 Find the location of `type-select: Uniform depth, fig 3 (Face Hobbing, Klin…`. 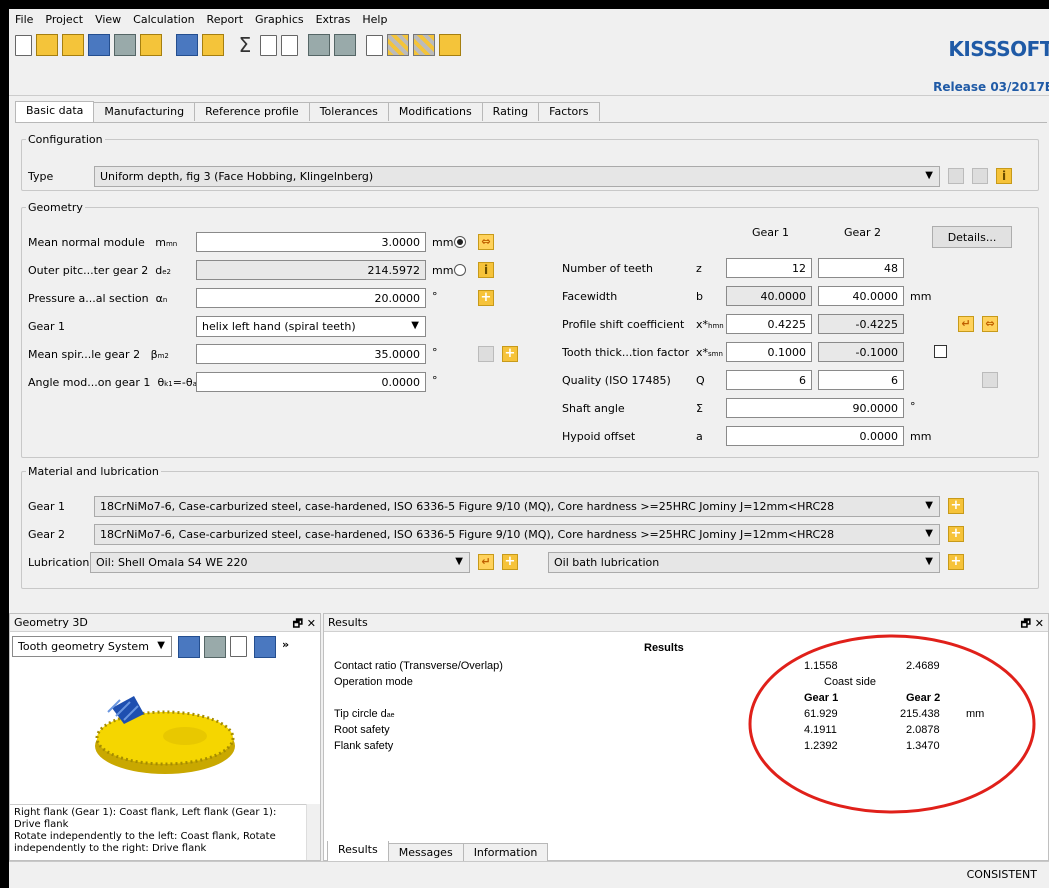

type-select: Uniform depth, fig 3 (Face Hobbing, Klin… is located at coordinates (517, 176).